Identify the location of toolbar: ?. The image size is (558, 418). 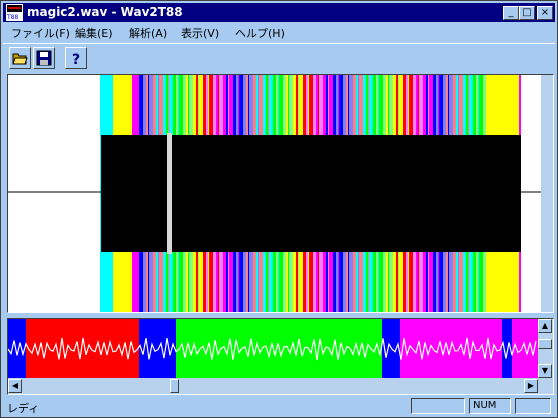
(279, 57).